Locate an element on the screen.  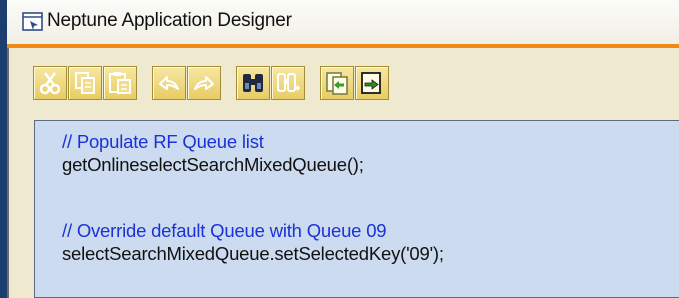
find-button is located at coordinates (253, 83).